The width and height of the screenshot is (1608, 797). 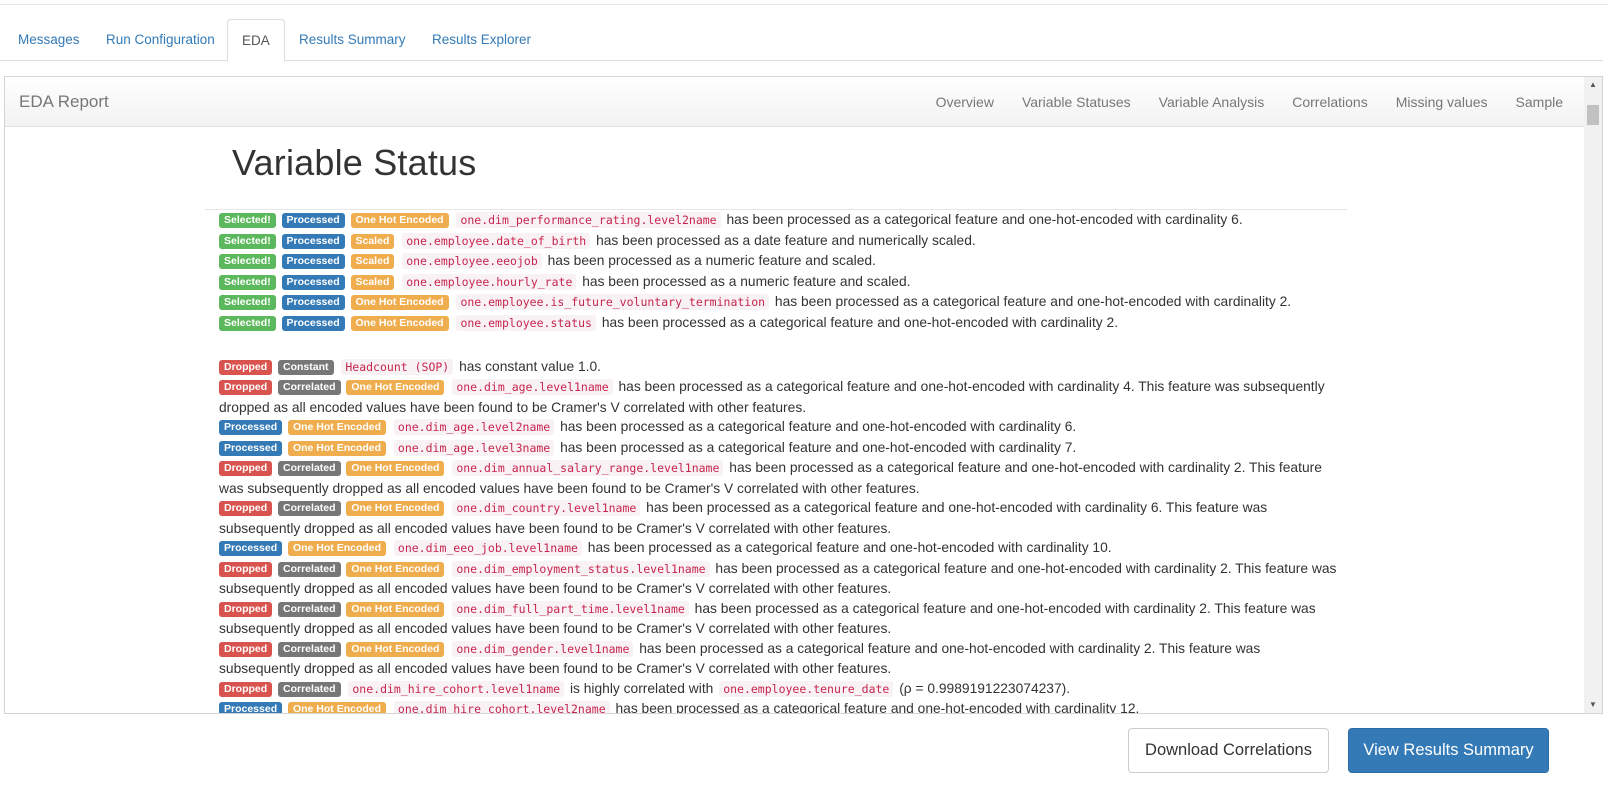 I want to click on nav-correlations: Correlations, so click(x=1329, y=102).